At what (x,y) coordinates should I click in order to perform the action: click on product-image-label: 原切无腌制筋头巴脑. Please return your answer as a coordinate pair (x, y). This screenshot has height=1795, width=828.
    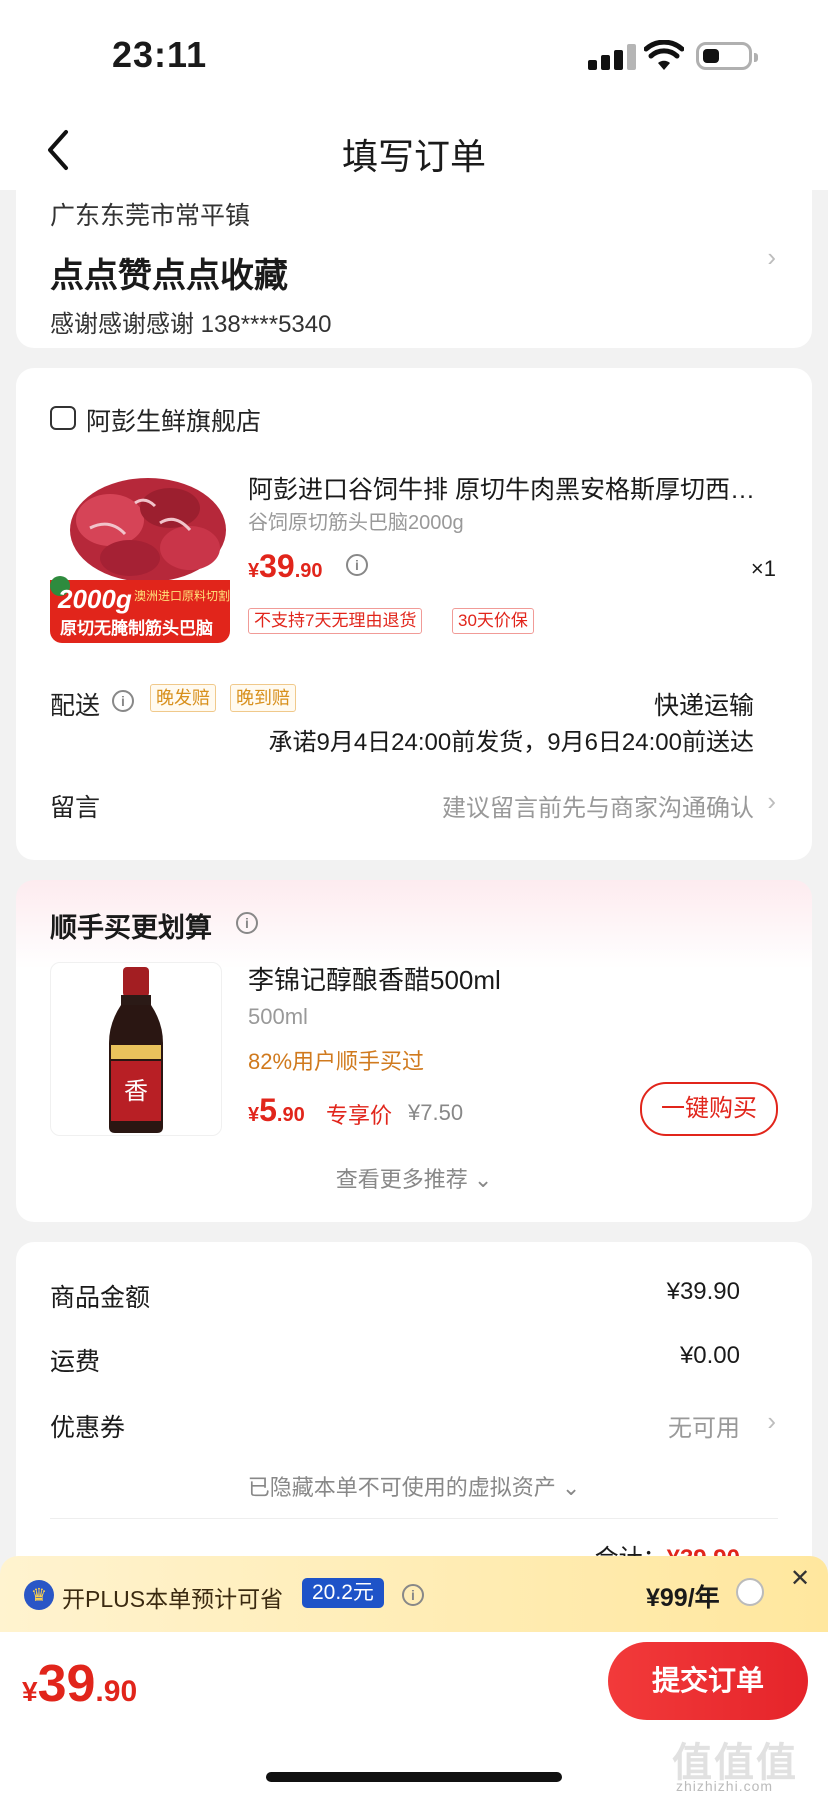
    Looking at the image, I should click on (136, 628).